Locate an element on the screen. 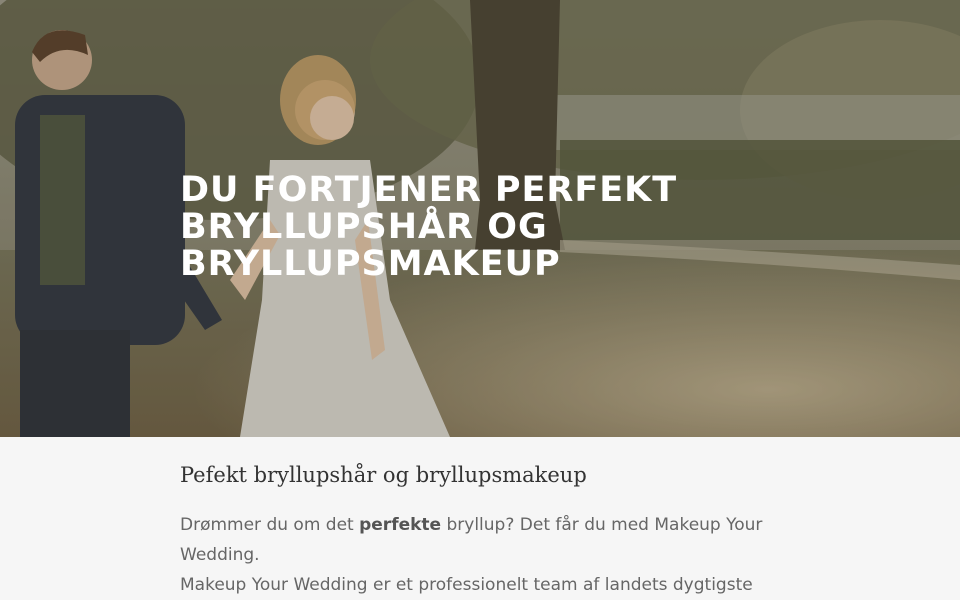 The height and width of the screenshot is (600, 960). section-heading: Pefekt bryllupshår og bryllupsmakeup is located at coordinates (383, 475).